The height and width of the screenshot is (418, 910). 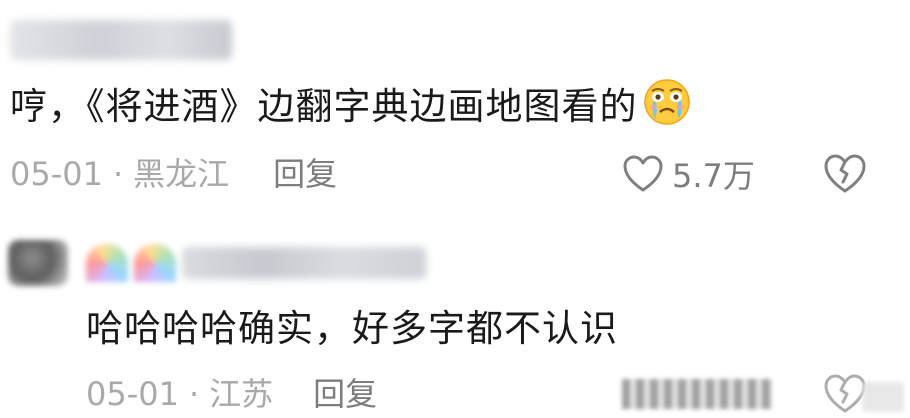 I want to click on like-blur-block, so click(x=697, y=394).